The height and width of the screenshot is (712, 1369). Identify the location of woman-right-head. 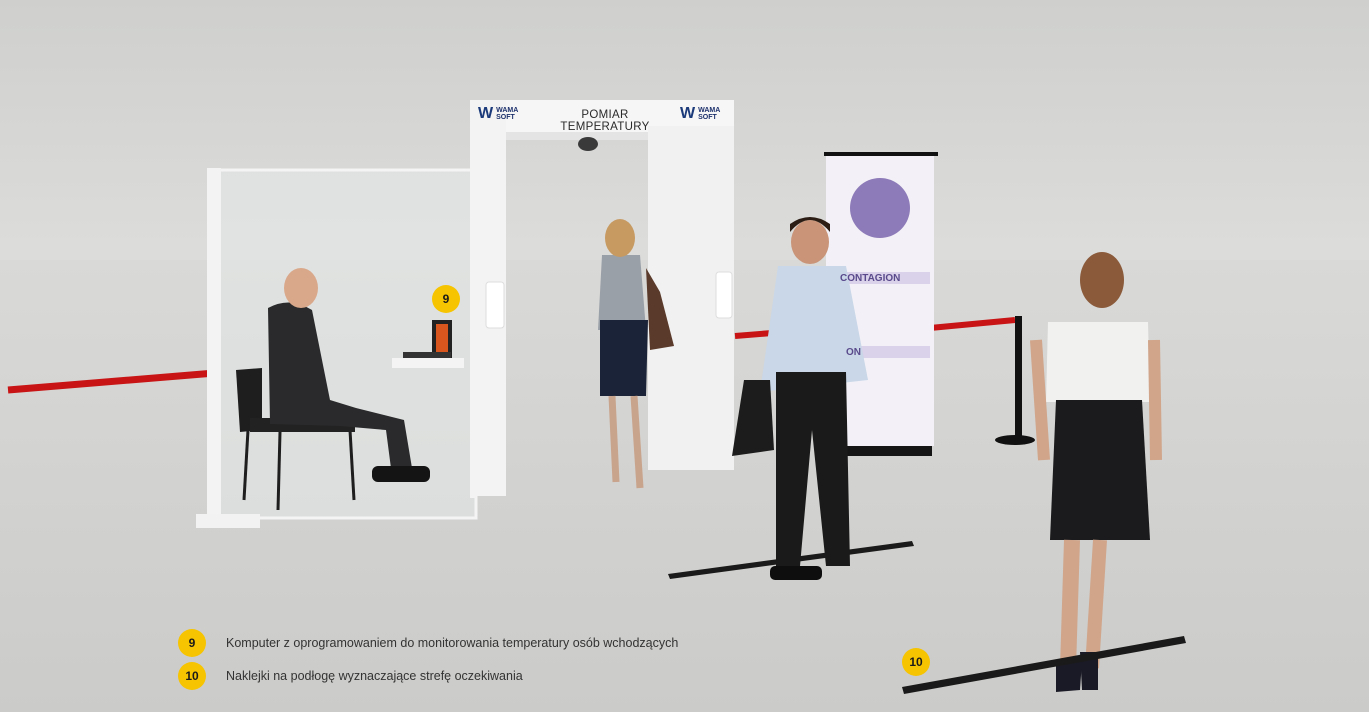
(1102, 280).